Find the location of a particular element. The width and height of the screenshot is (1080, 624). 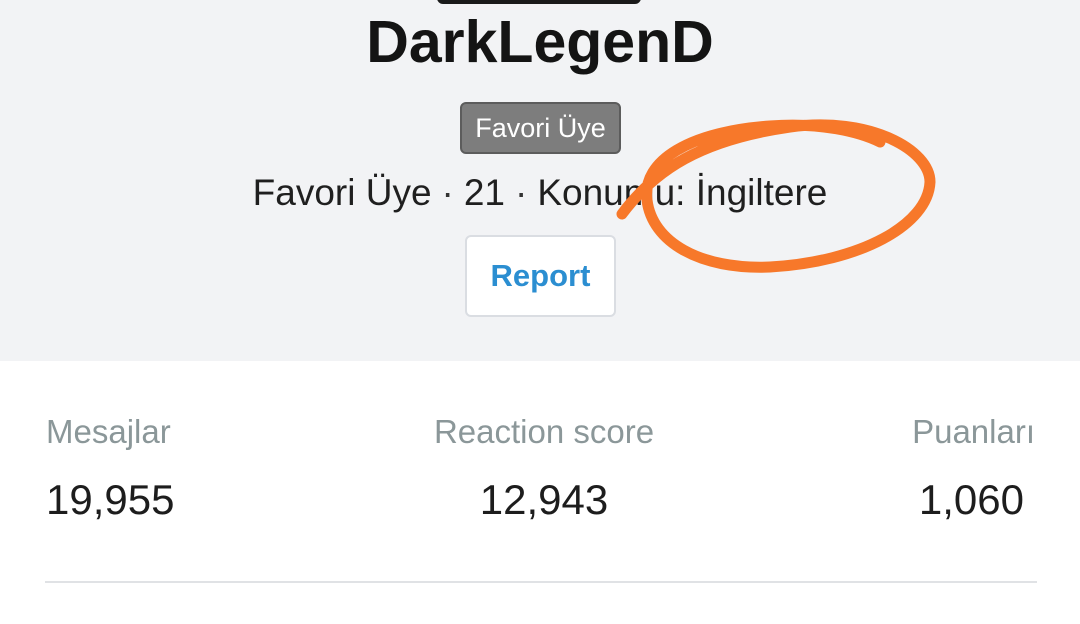

user-title-badge: Favori Üye is located at coordinates (540, 128).